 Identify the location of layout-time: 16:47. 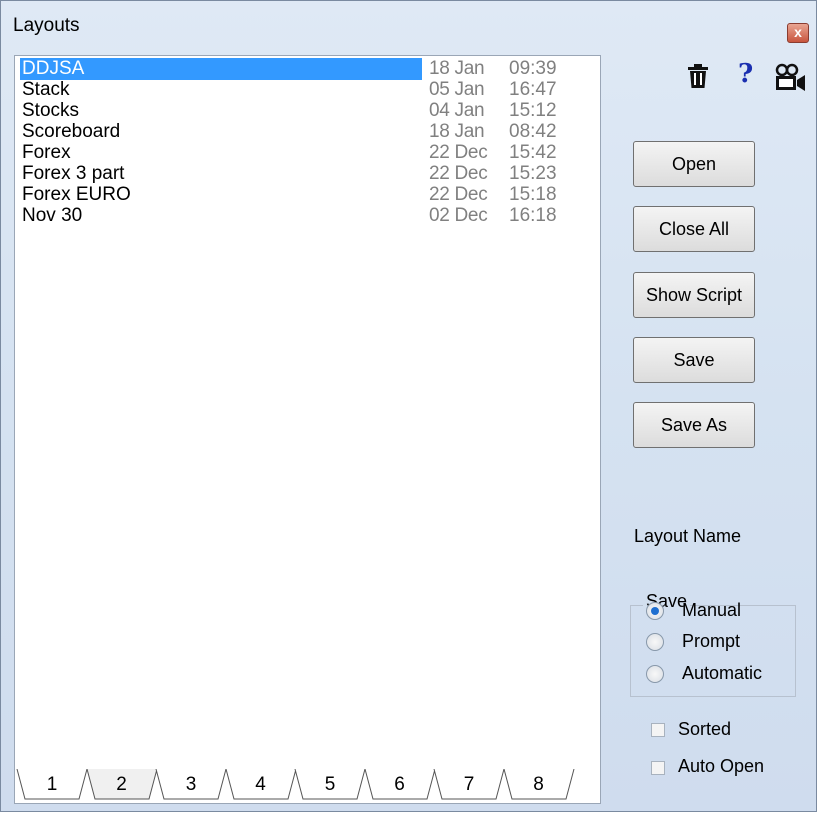
(533, 89).